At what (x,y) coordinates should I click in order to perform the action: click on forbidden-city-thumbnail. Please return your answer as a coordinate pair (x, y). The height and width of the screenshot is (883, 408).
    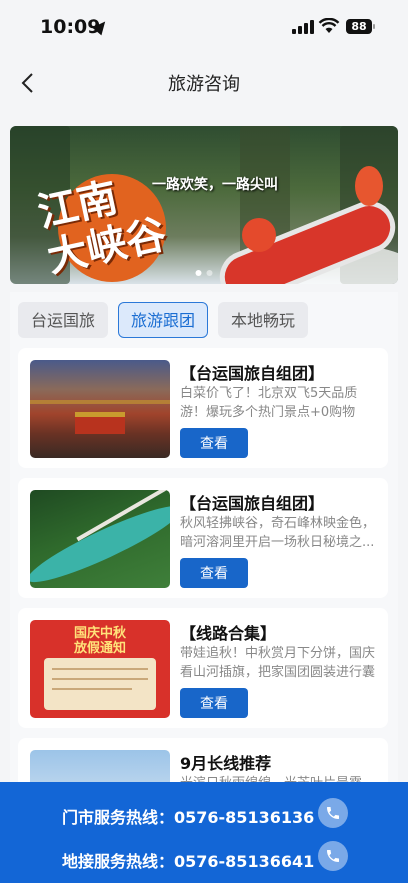
    Looking at the image, I should click on (100, 409).